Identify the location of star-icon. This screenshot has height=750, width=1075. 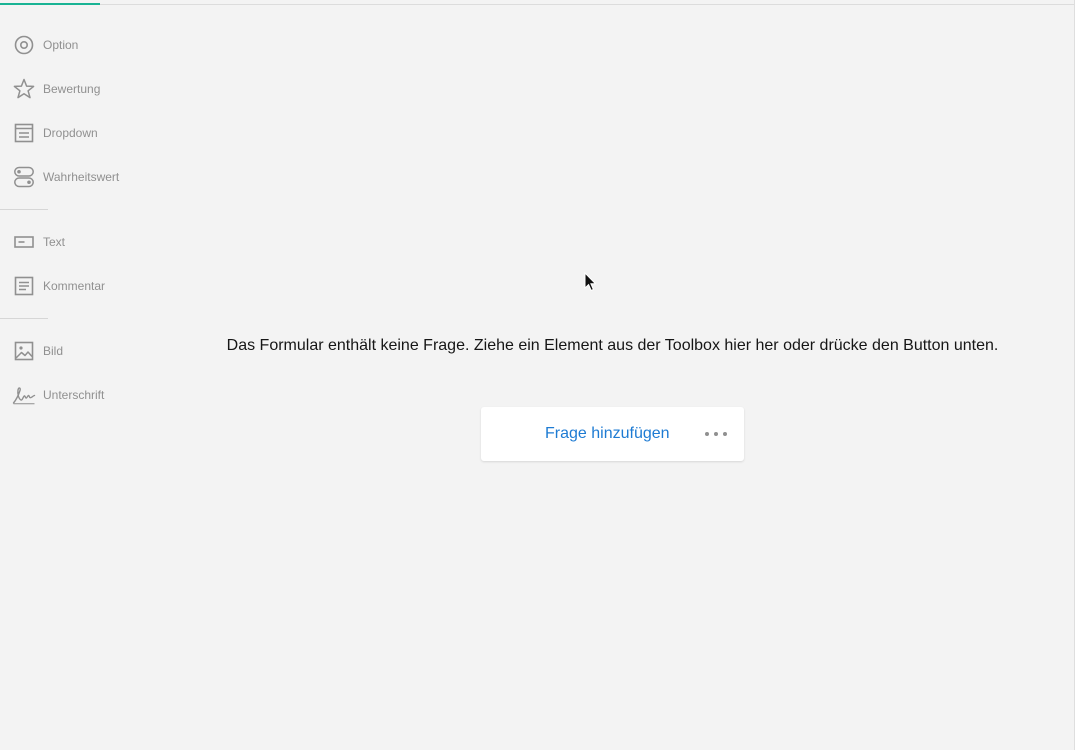
(24, 89).